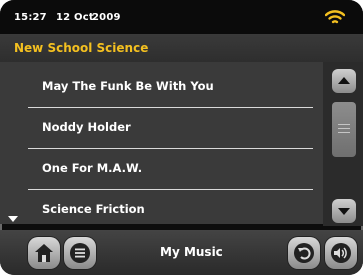 This screenshot has width=363, height=275. I want to click on menu-button, so click(80, 253).